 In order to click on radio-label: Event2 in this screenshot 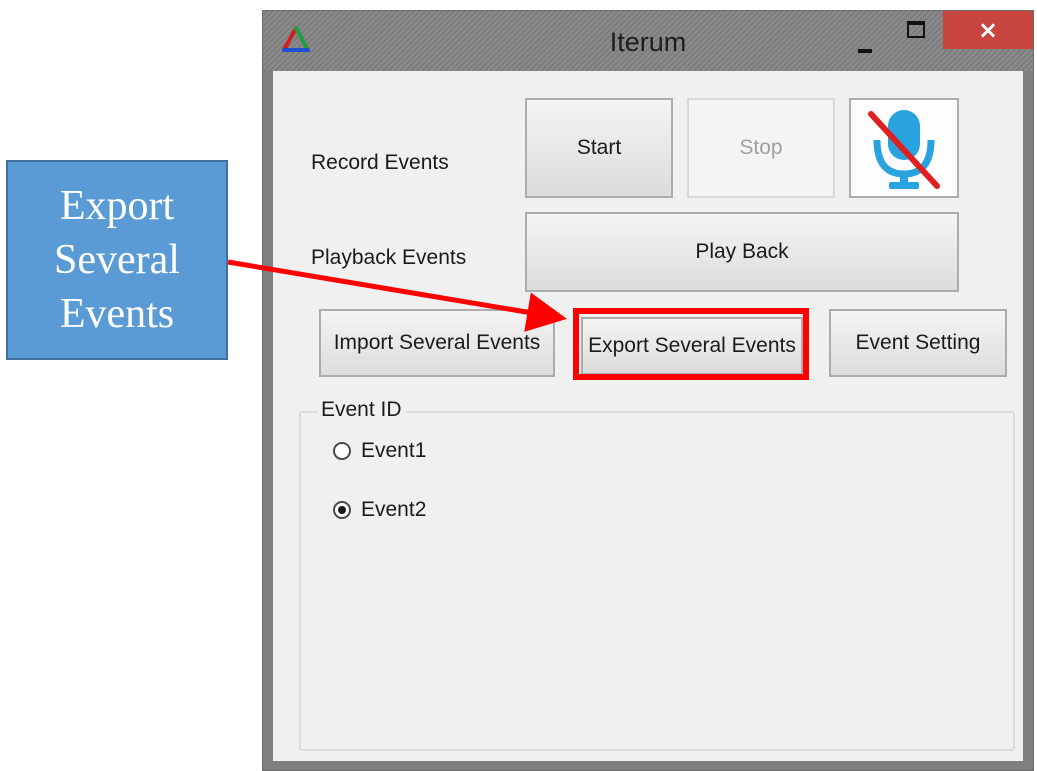, I will do `click(394, 509)`.